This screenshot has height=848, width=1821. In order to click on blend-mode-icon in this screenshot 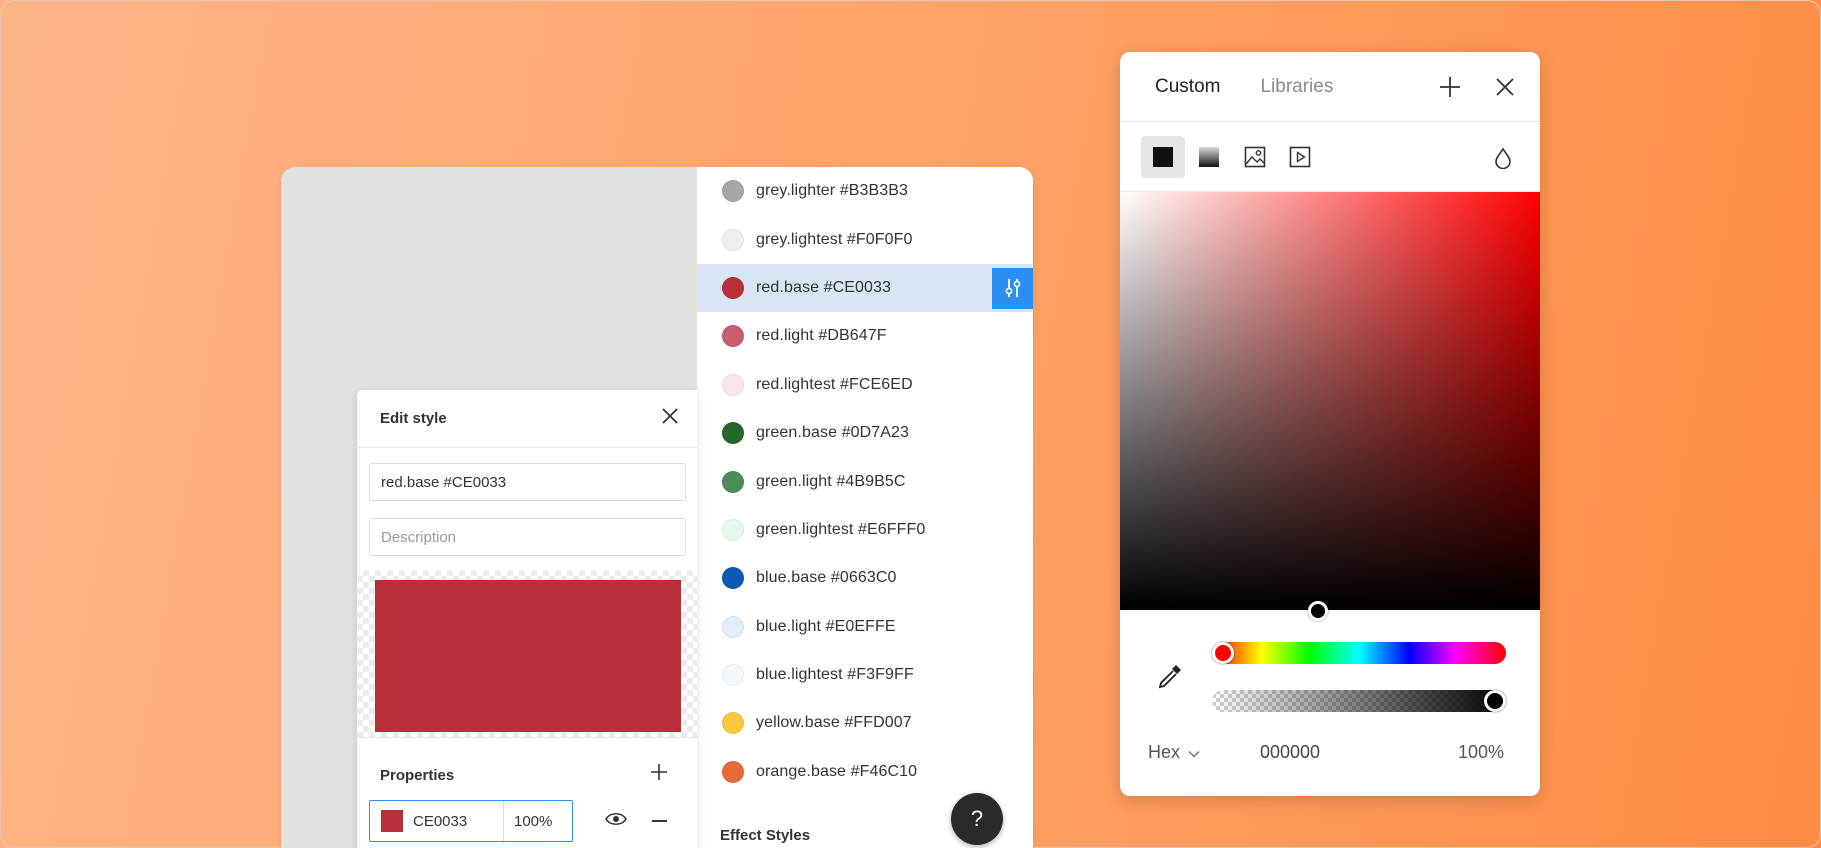, I will do `click(1503, 160)`.